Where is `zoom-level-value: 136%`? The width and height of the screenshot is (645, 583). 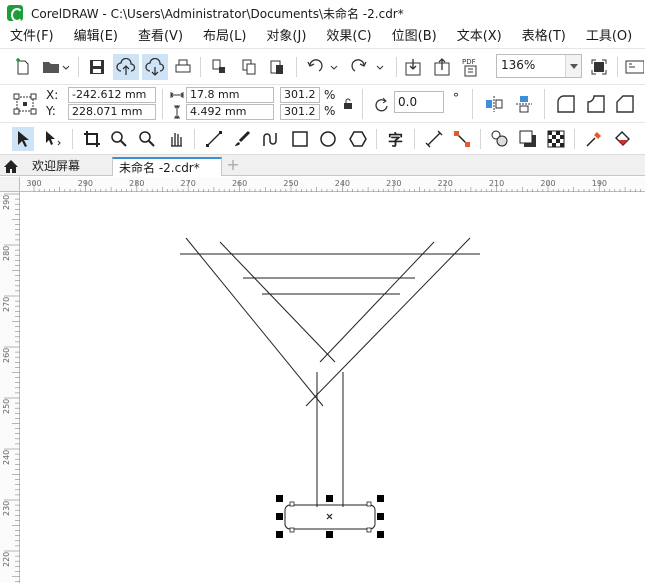
zoom-level-value: 136% is located at coordinates (518, 65).